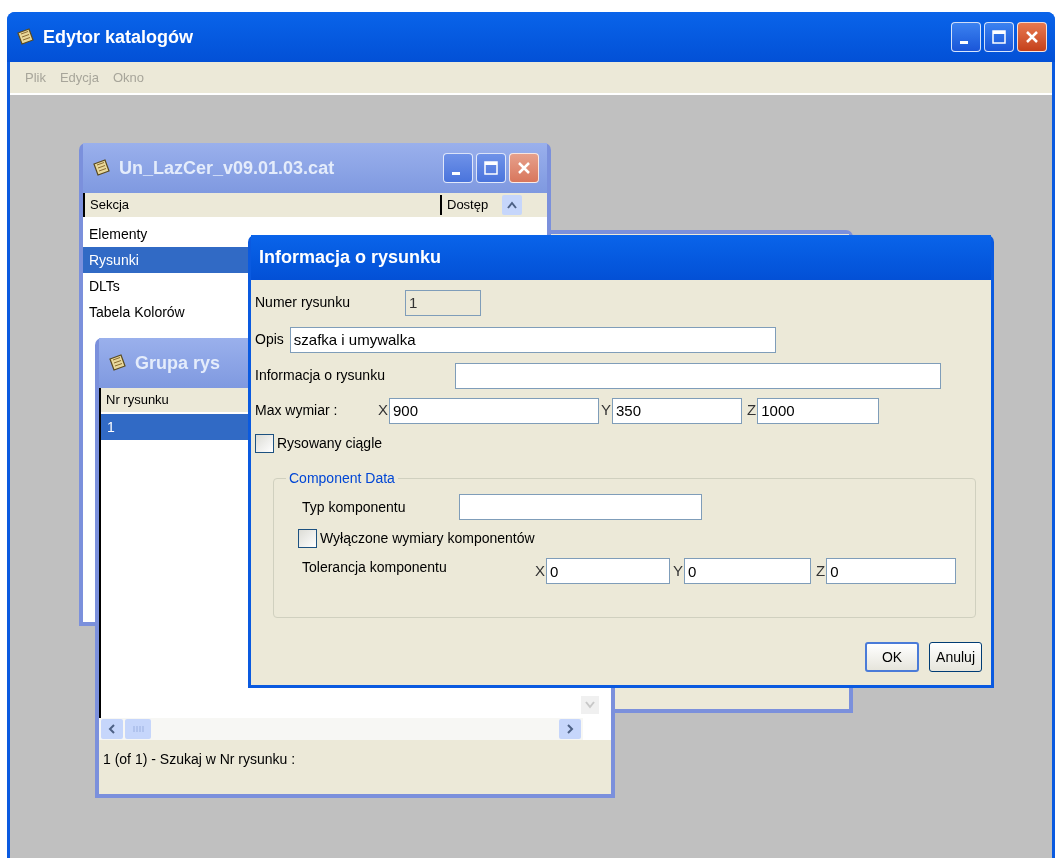 The height and width of the screenshot is (858, 1055). What do you see at coordinates (375, 567) in the screenshot?
I see `field-label: Tolerancja komponentu` at bounding box center [375, 567].